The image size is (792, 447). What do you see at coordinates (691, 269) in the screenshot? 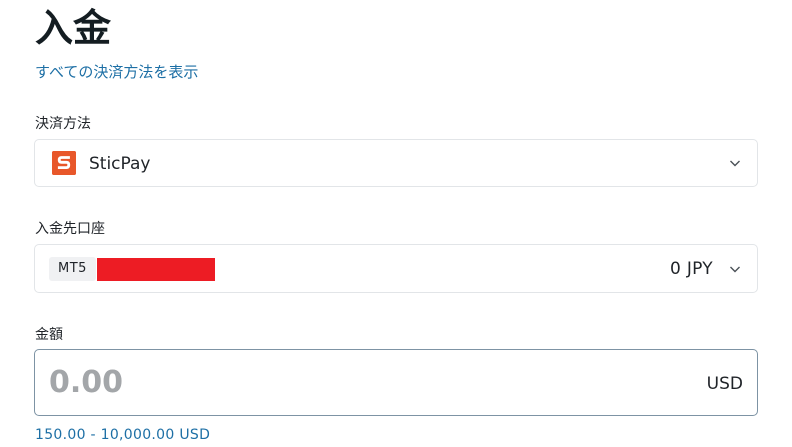
I see `account-balance: 0 JPY` at bounding box center [691, 269].